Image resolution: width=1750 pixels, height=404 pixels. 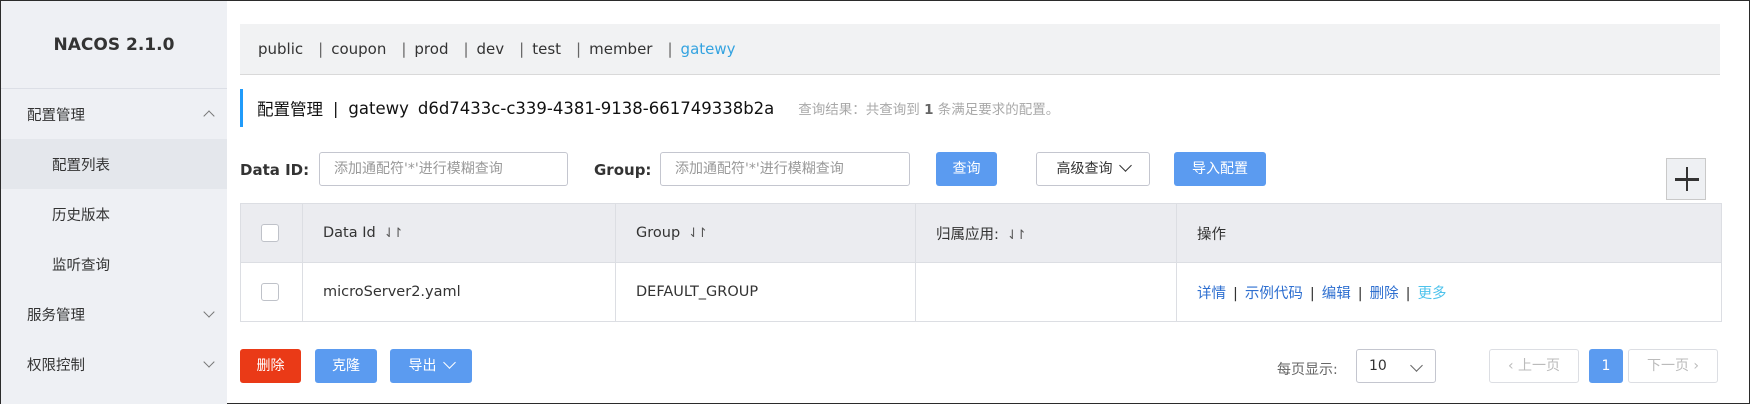 What do you see at coordinates (1378, 366) in the screenshot?
I see `page-size-value: 10` at bounding box center [1378, 366].